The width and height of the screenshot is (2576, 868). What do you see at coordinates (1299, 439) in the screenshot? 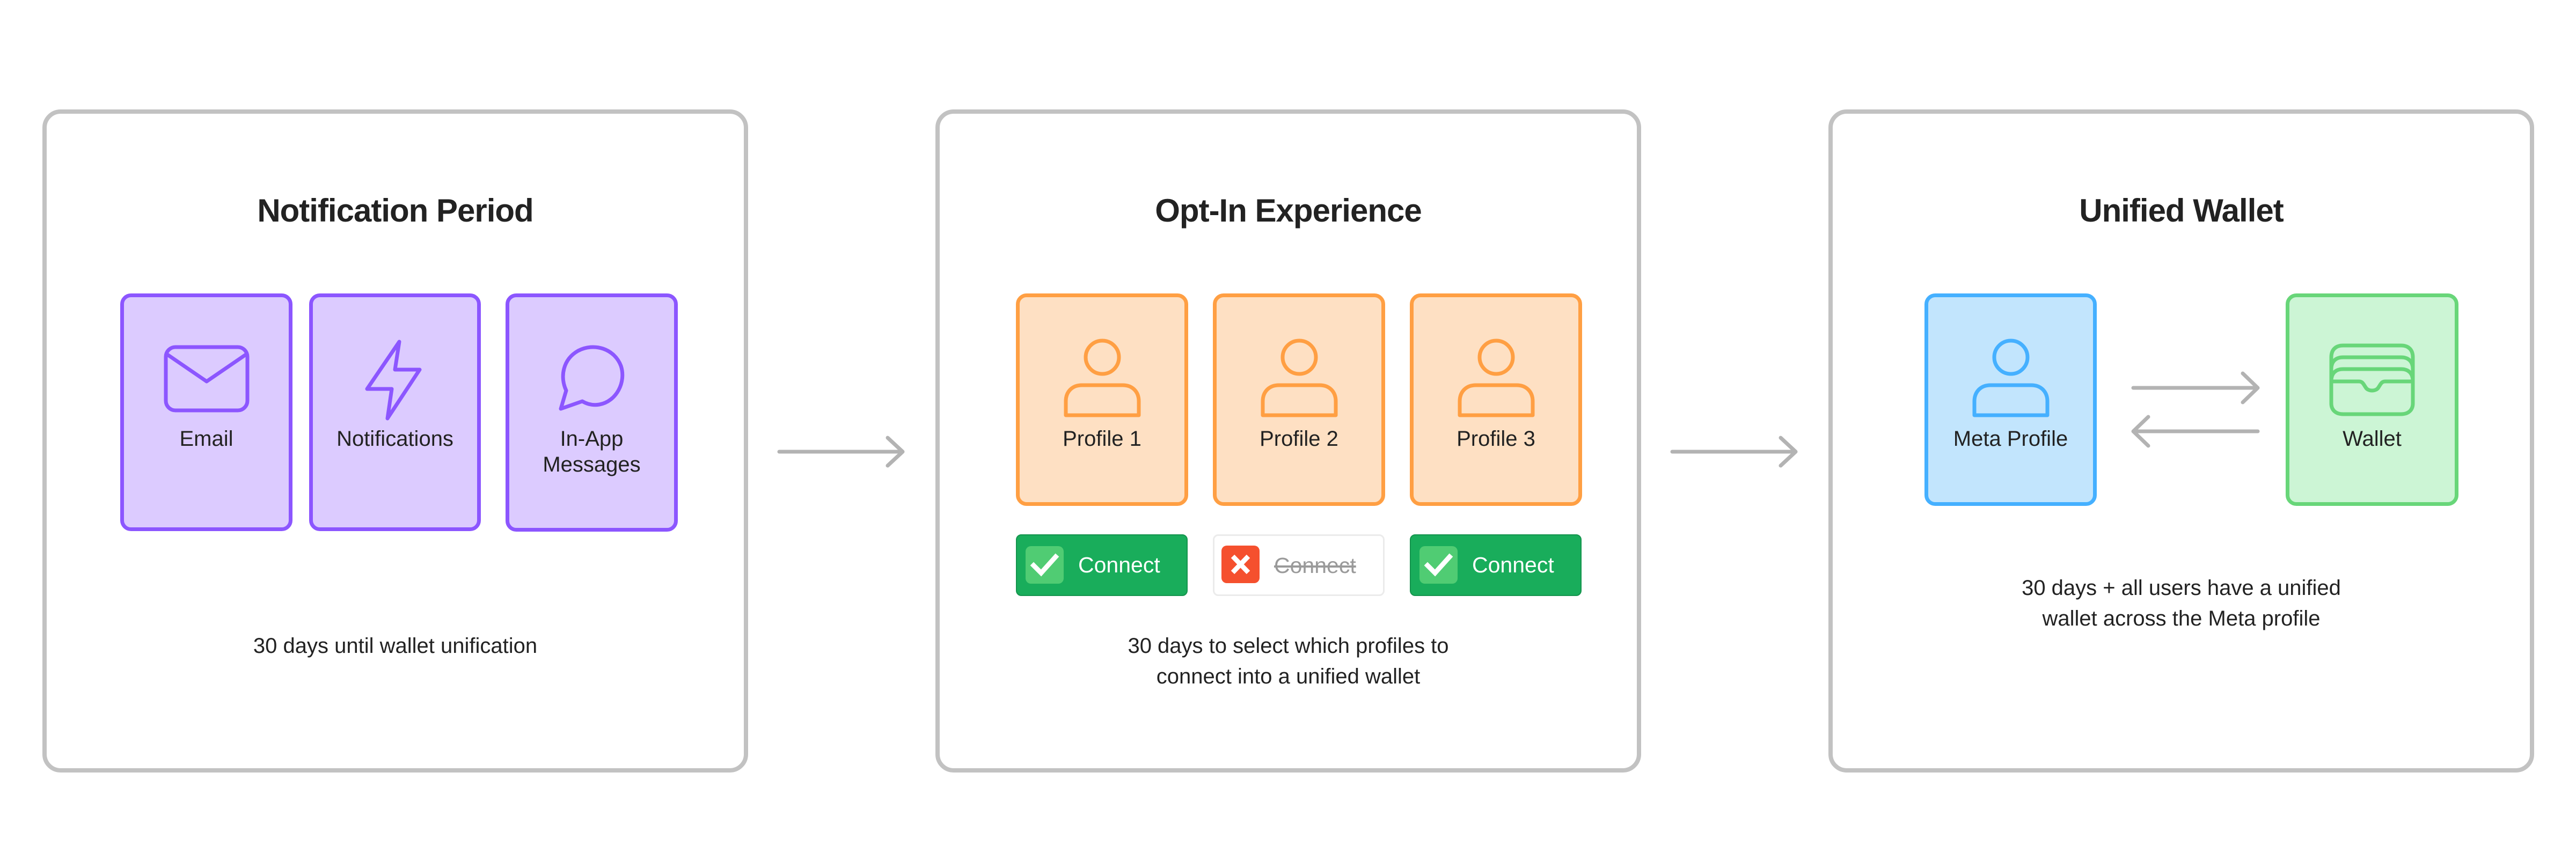
I see `tile-label: Profile 2` at bounding box center [1299, 439].